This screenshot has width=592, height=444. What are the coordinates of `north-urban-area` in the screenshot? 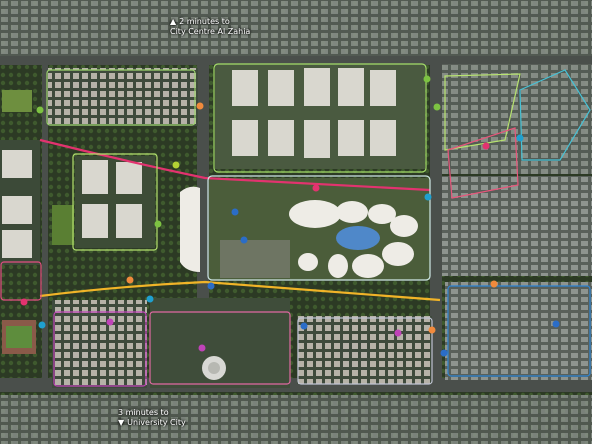 It's located at (296, 29).